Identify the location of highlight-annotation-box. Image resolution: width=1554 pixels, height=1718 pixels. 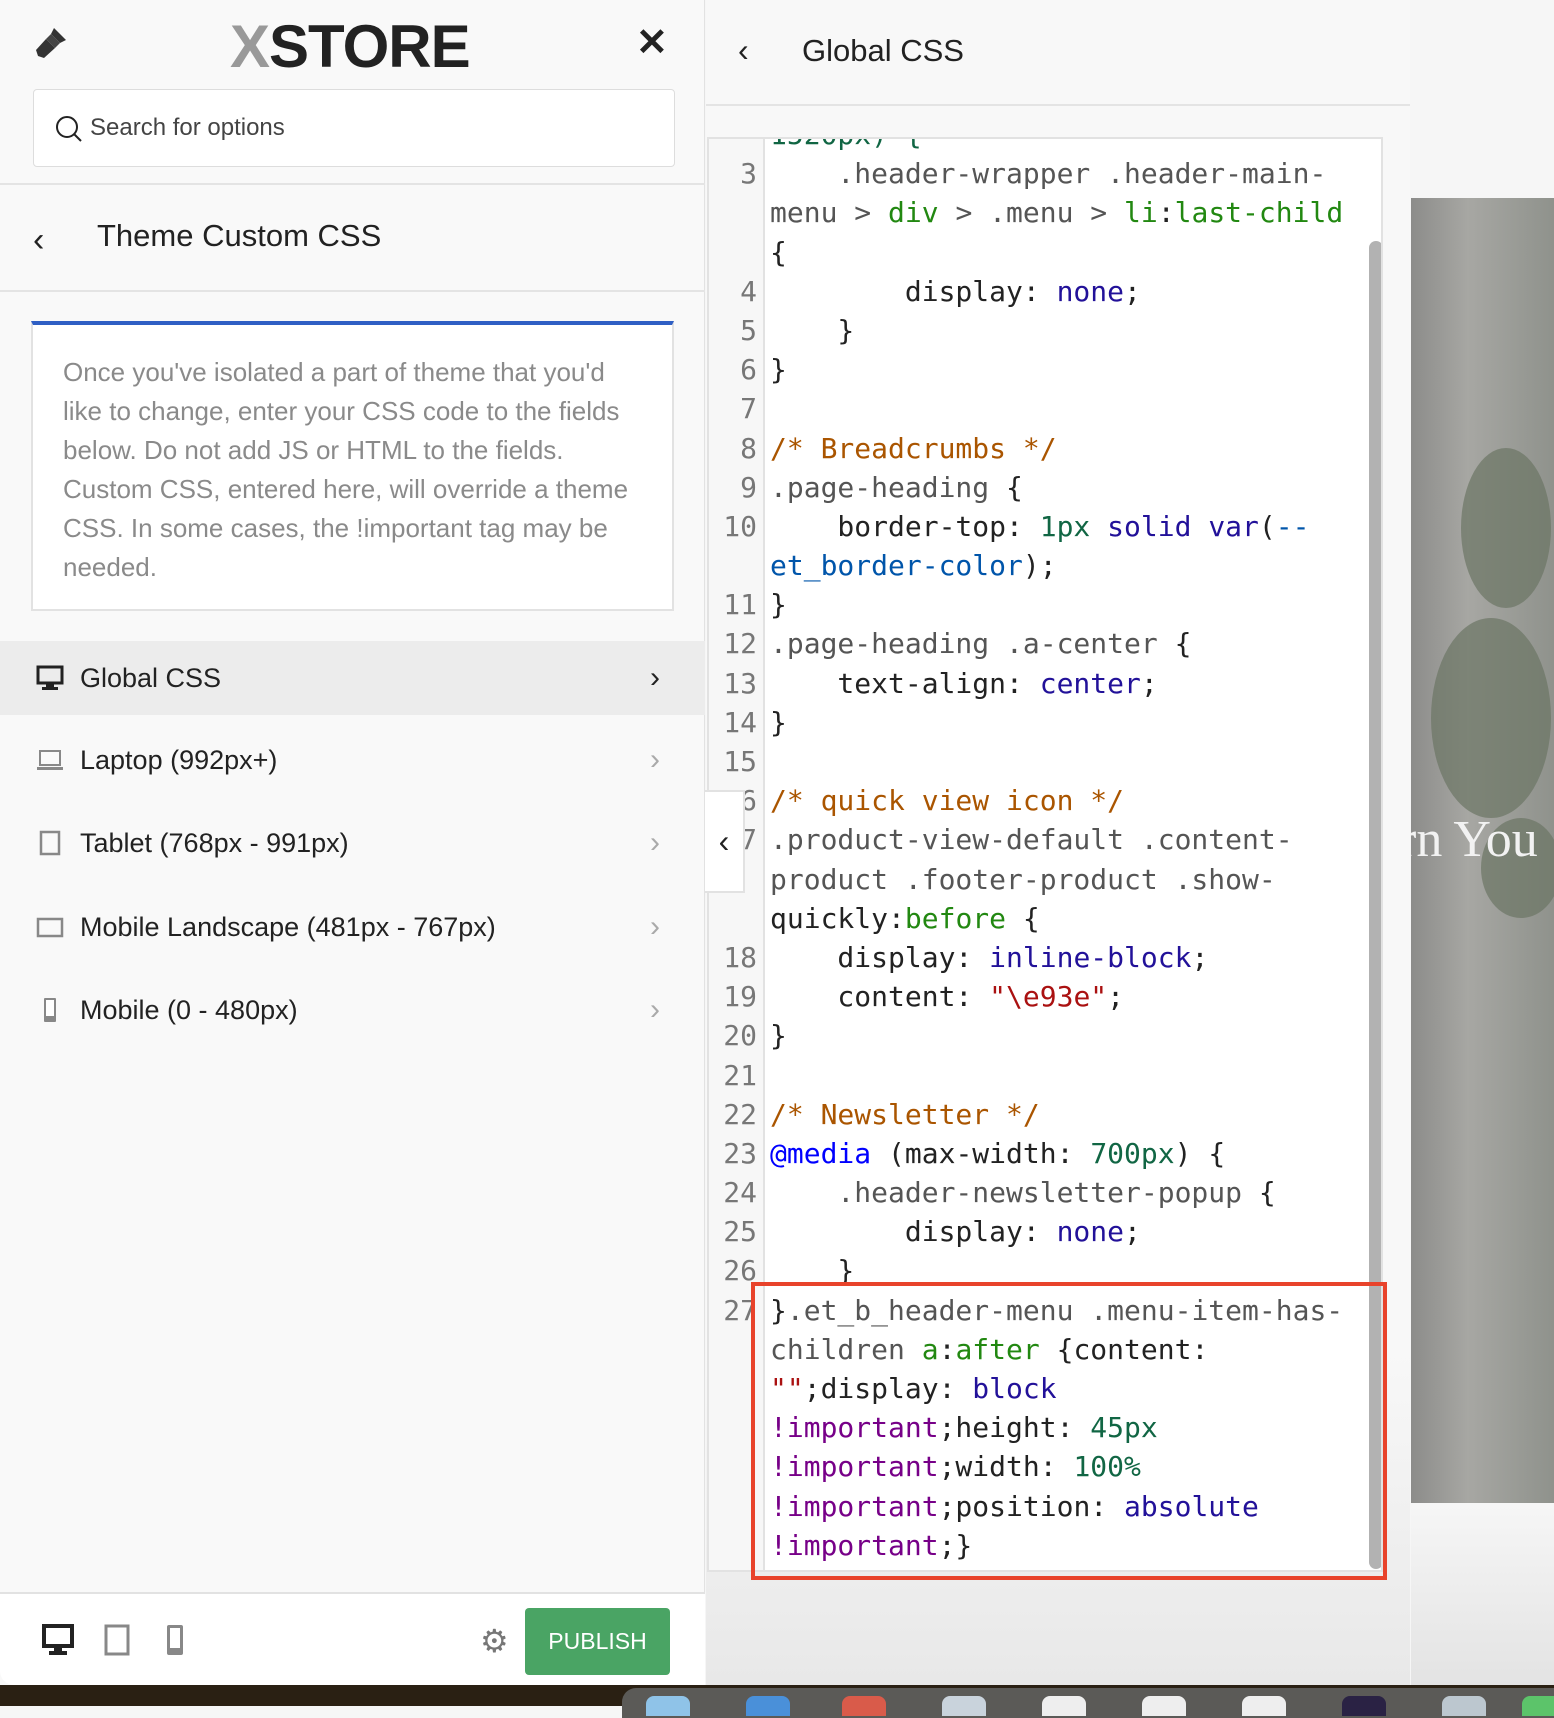
(1069, 1431).